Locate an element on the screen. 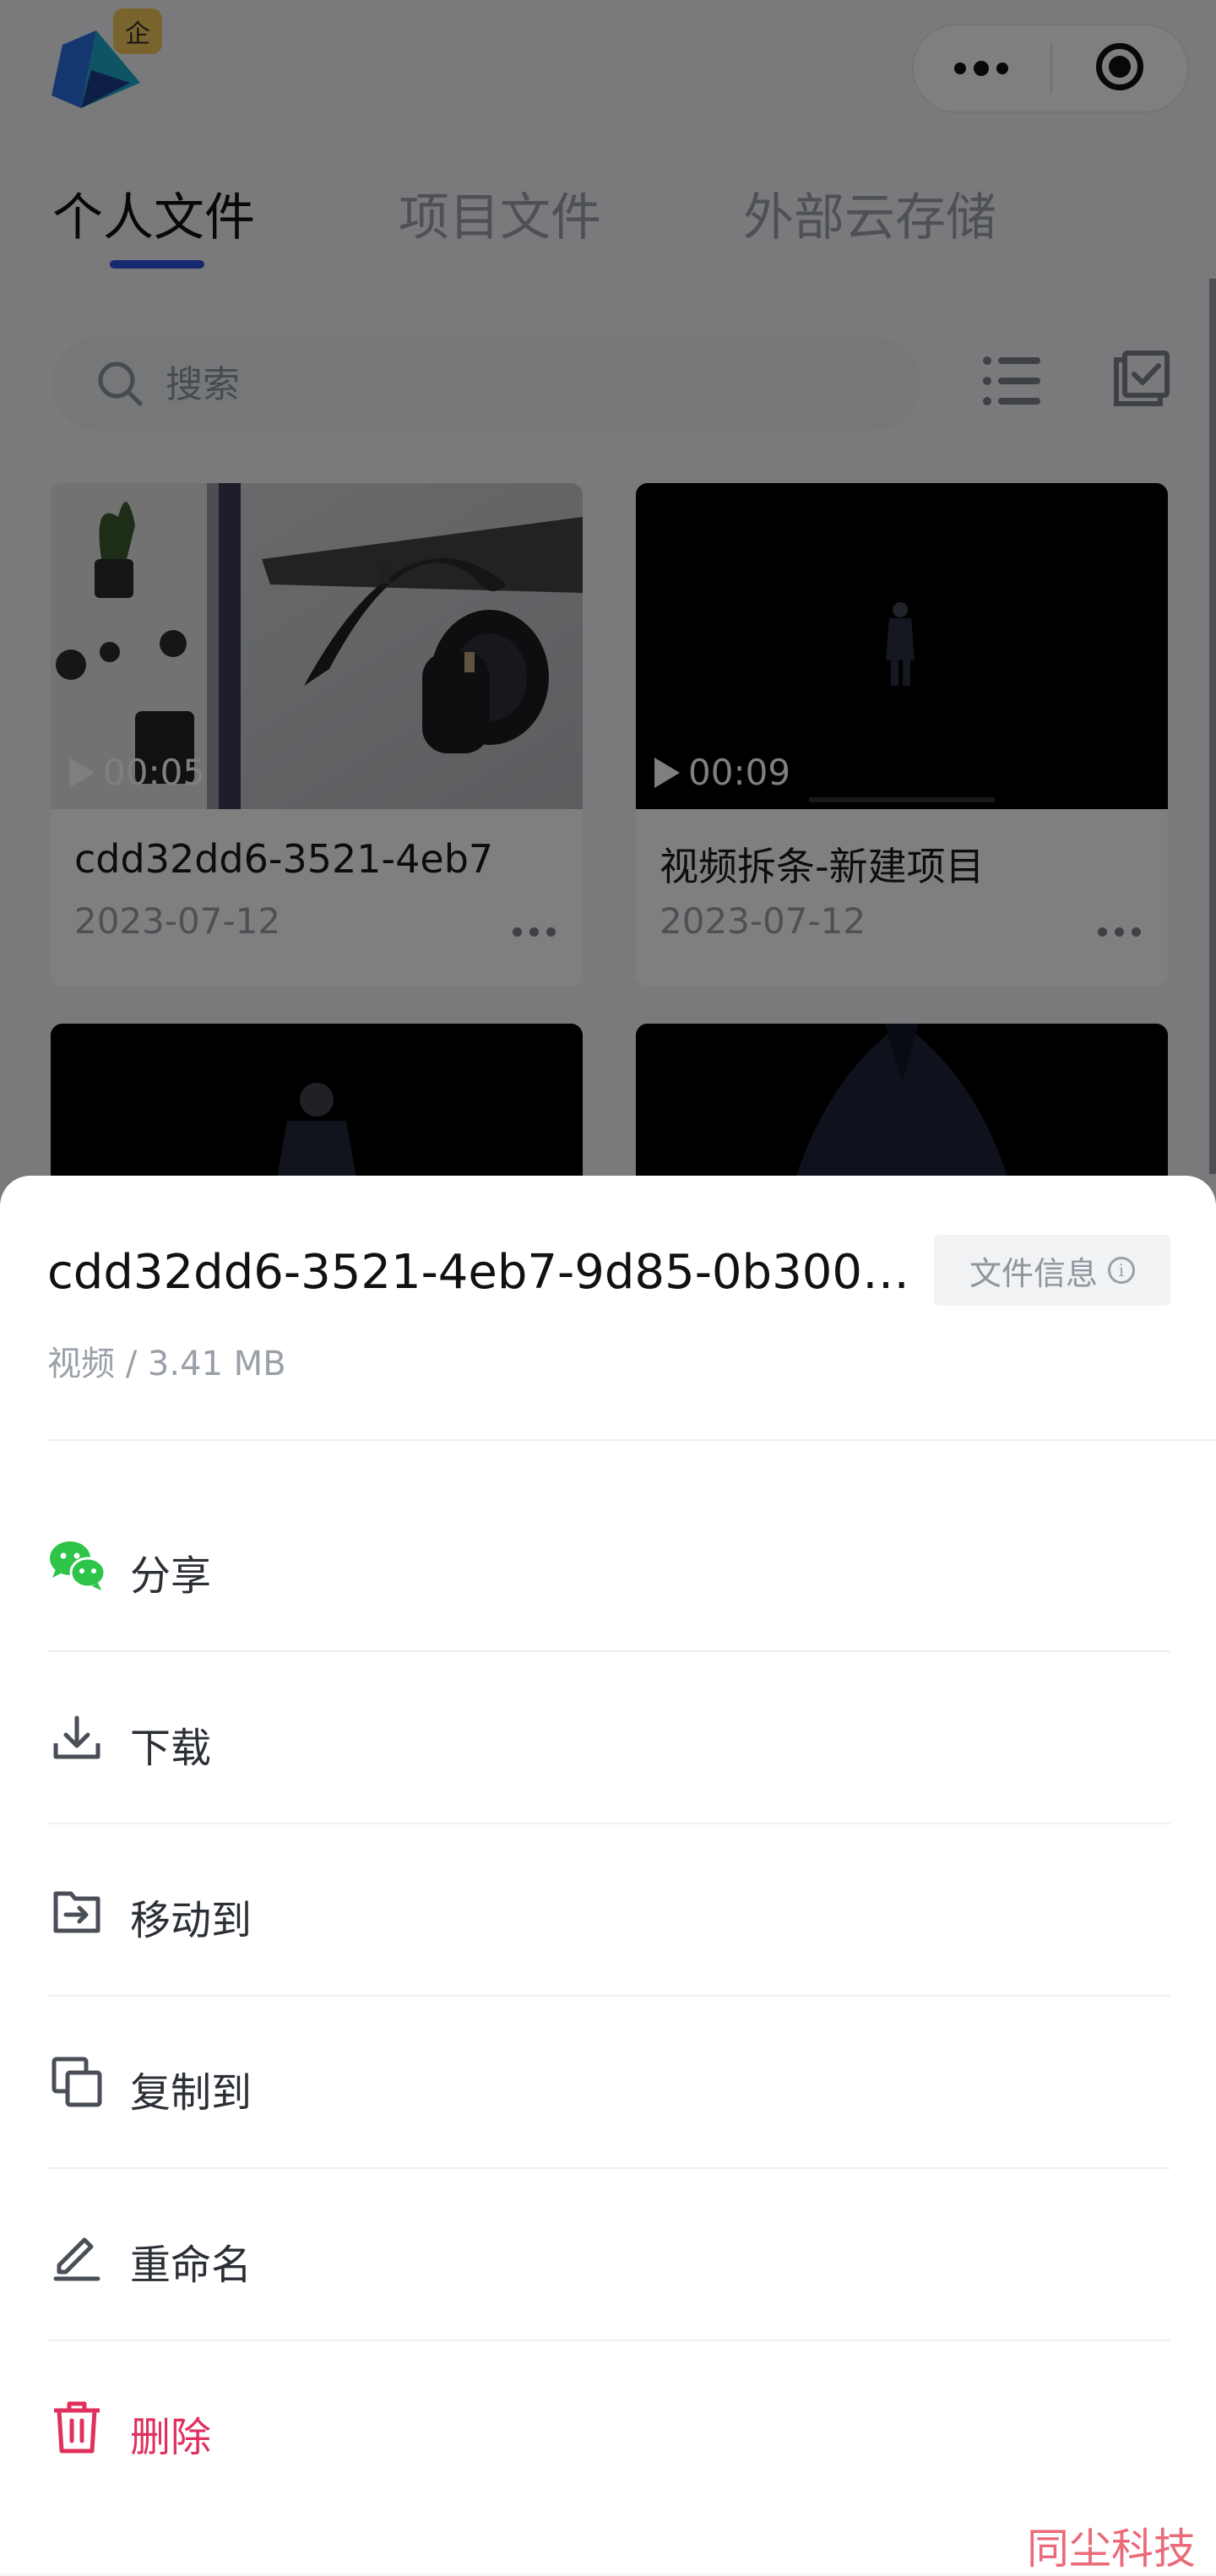 Image resolution: width=1216 pixels, height=2576 pixels. rename-pen-icon is located at coordinates (76, 2259).